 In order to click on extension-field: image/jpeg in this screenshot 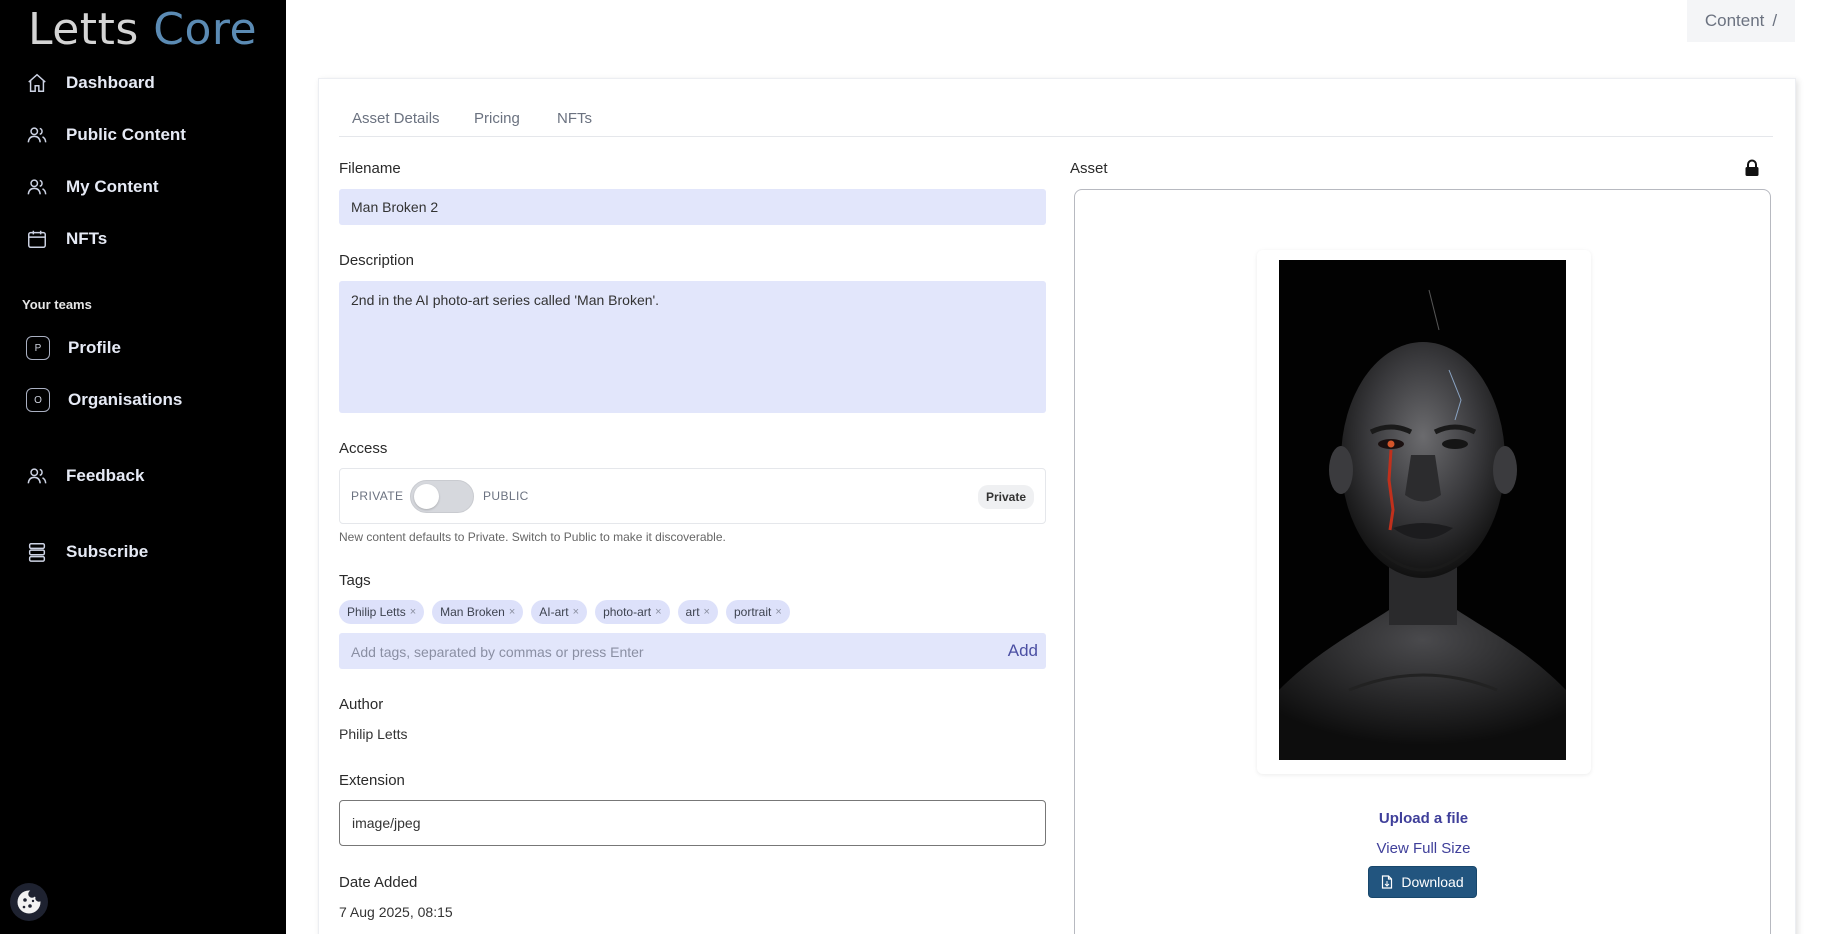, I will do `click(692, 823)`.